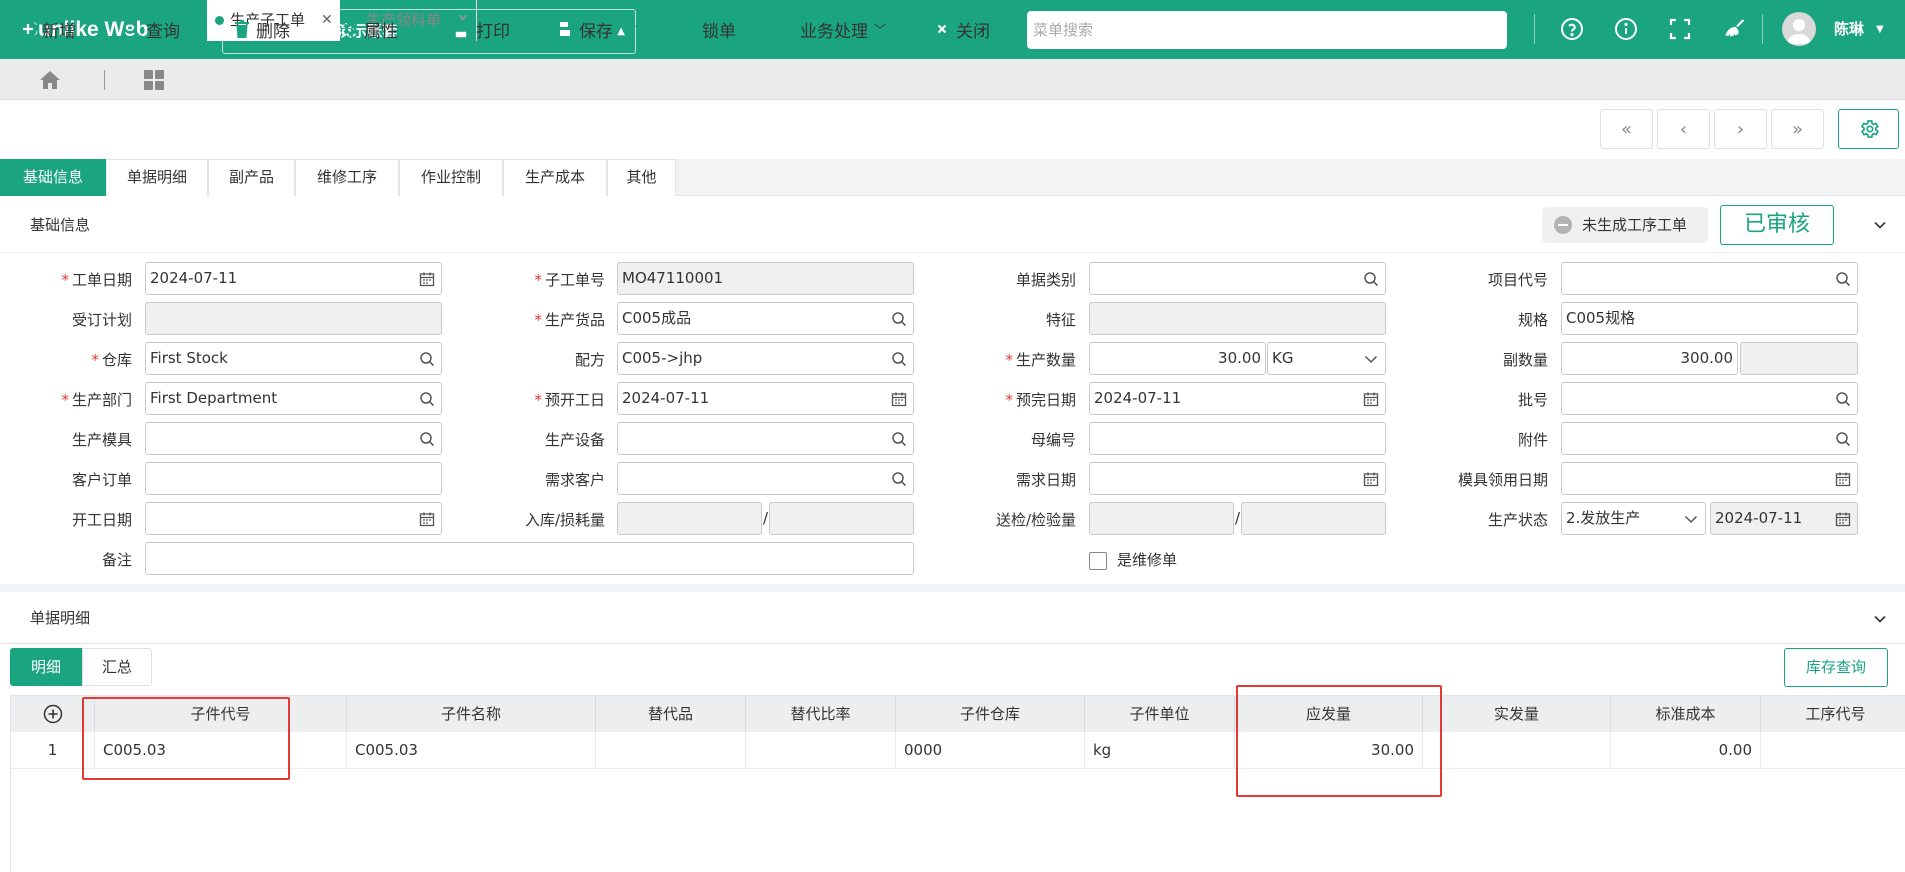 This screenshot has width=1905, height=872. Describe the element at coordinates (597, 29) in the screenshot. I see `save-button: 保存 ﹀` at that location.